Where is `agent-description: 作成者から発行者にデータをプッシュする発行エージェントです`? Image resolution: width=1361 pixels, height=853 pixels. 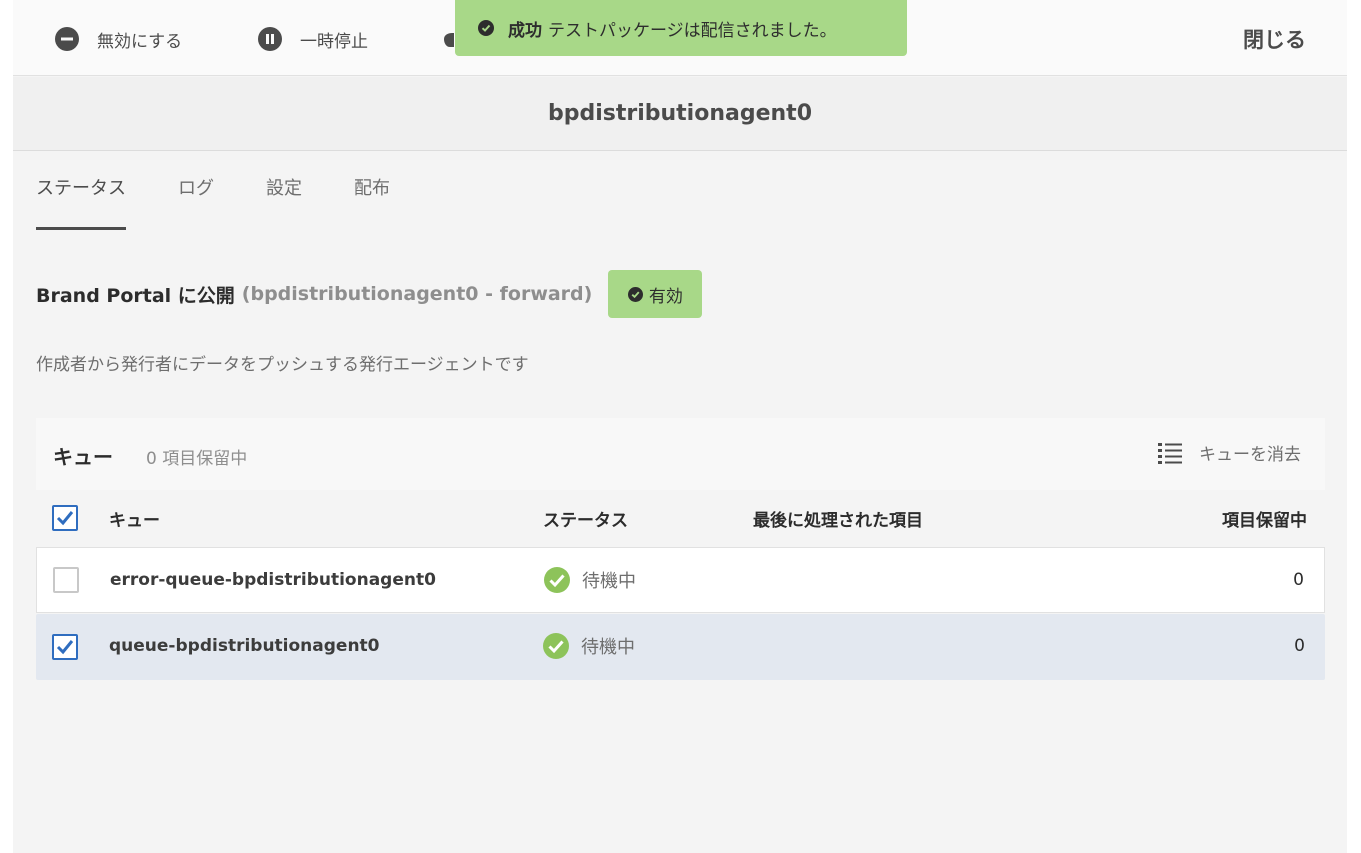 agent-description: 作成者から発行者にデータをプッシュする発行エージェントです is located at coordinates (282, 365).